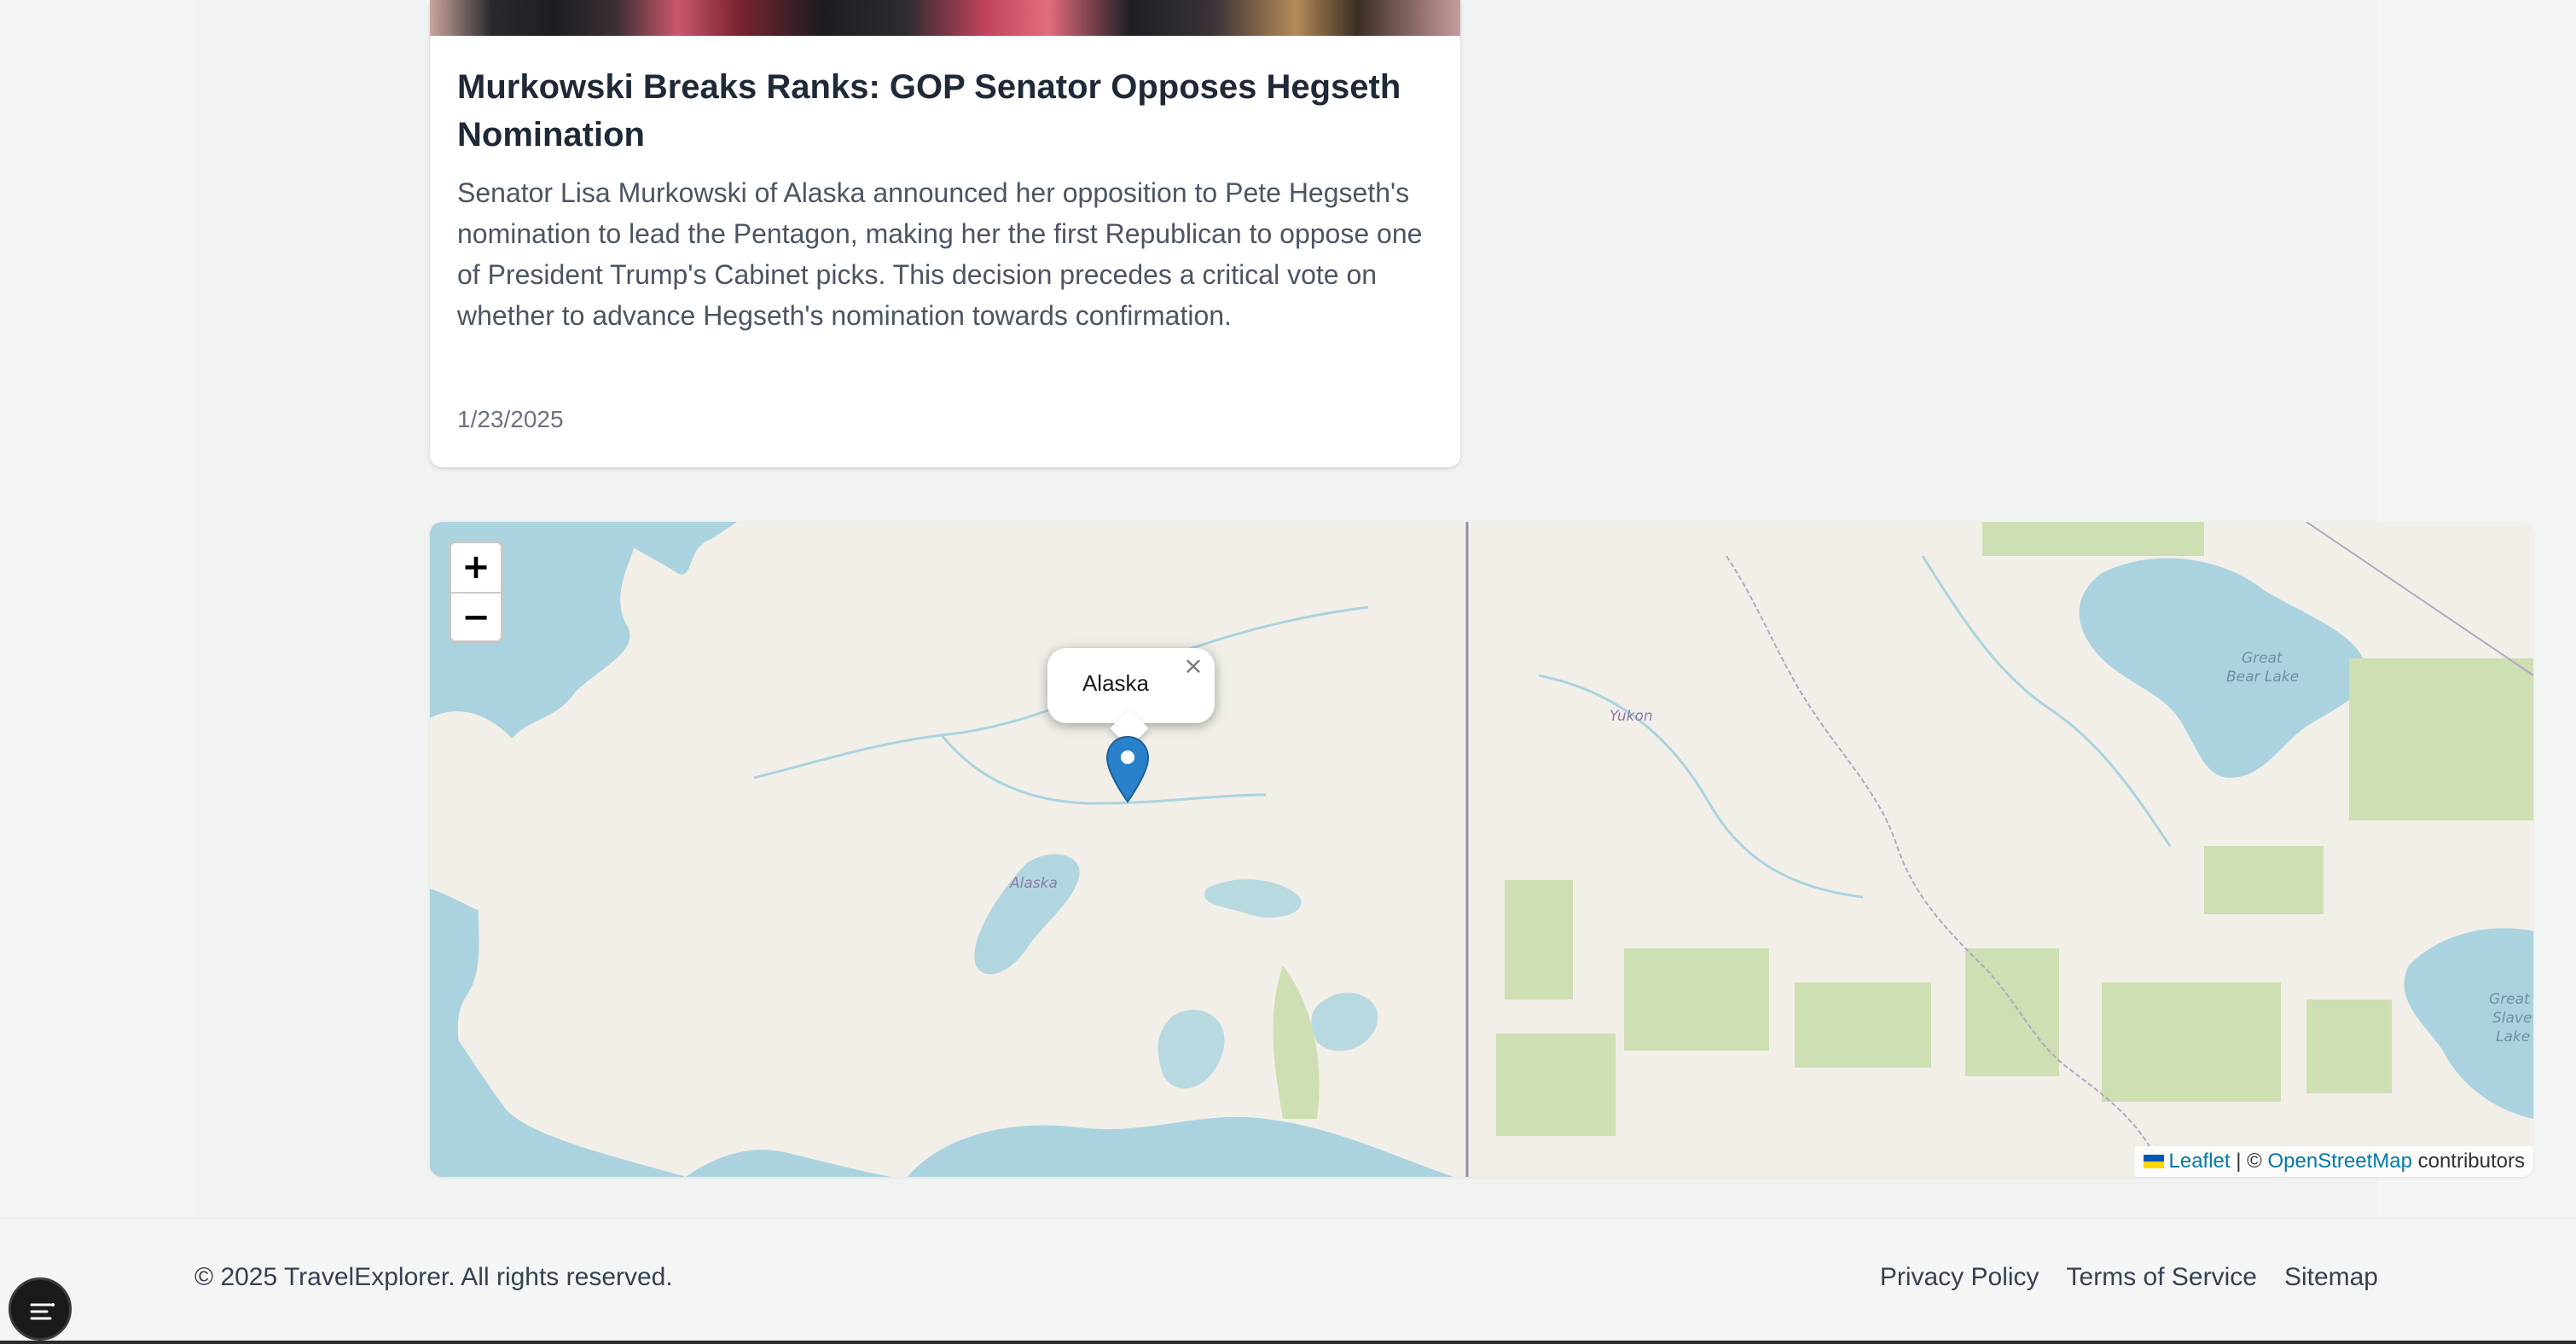 Image resolution: width=2576 pixels, height=1344 pixels. What do you see at coordinates (2340, 1161) in the screenshot?
I see `openstreetmap-link: OpenStreetMap` at bounding box center [2340, 1161].